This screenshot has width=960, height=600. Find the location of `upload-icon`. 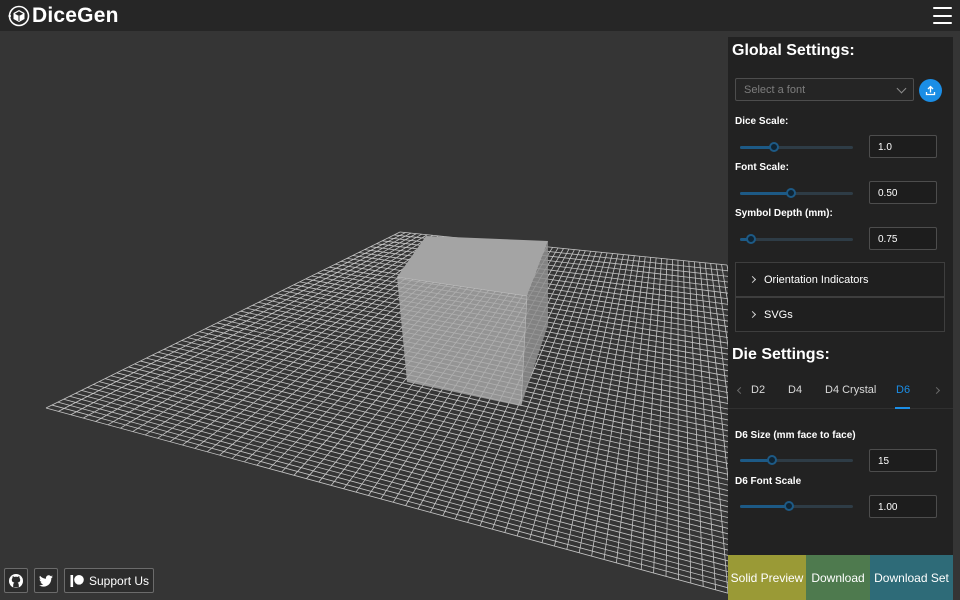

upload-icon is located at coordinates (930, 90).